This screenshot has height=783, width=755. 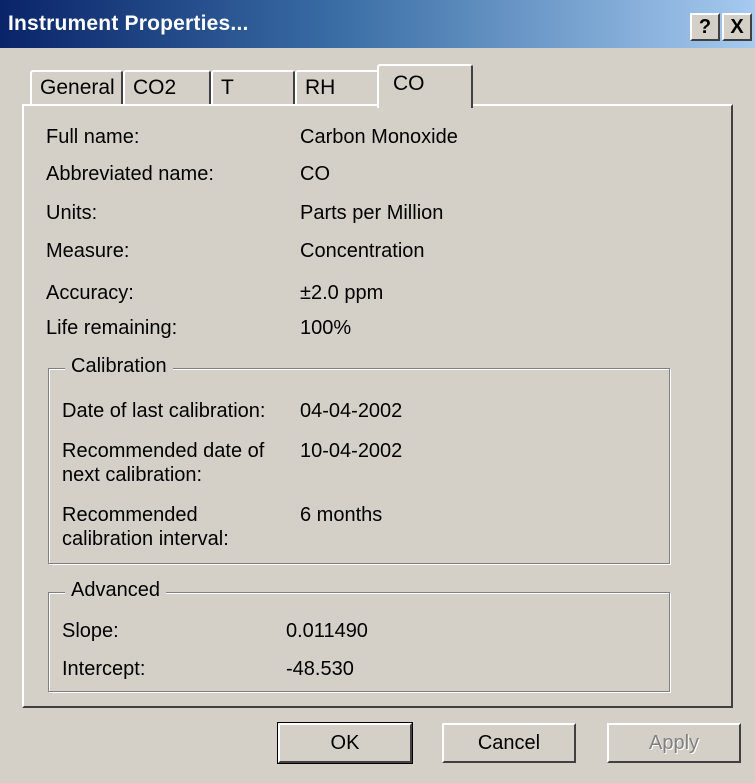 I want to click on intercept-value: -48.530, so click(x=320, y=669).